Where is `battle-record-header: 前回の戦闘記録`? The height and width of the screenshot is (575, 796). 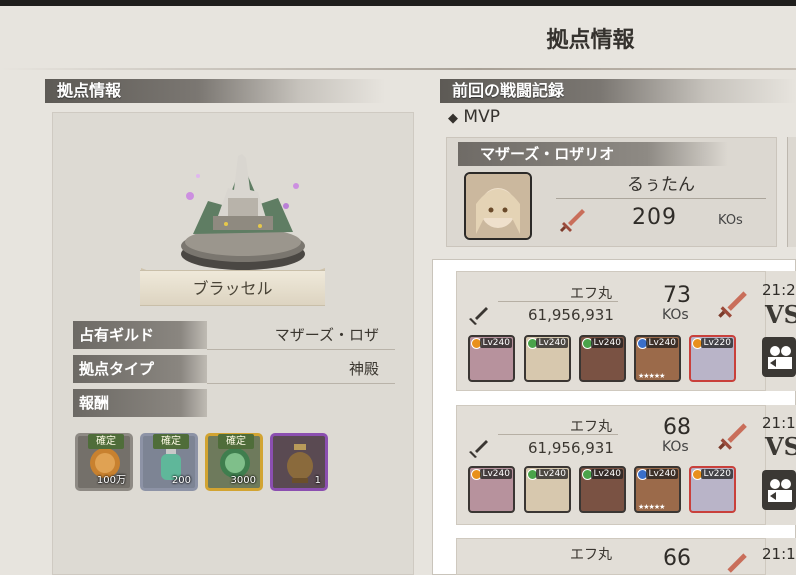
battle-record-header: 前回の戦闘記録 is located at coordinates (618, 91).